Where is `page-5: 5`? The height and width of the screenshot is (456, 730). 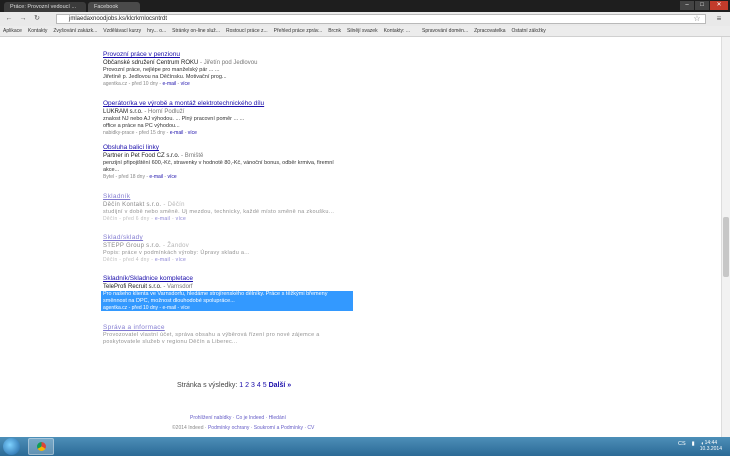 page-5: 5 is located at coordinates (265, 385).